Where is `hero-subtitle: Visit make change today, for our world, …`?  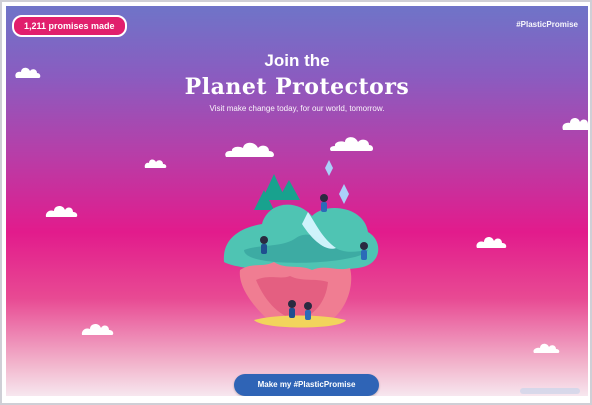
hero-subtitle: Visit make change today, for our world, … is located at coordinates (297, 108).